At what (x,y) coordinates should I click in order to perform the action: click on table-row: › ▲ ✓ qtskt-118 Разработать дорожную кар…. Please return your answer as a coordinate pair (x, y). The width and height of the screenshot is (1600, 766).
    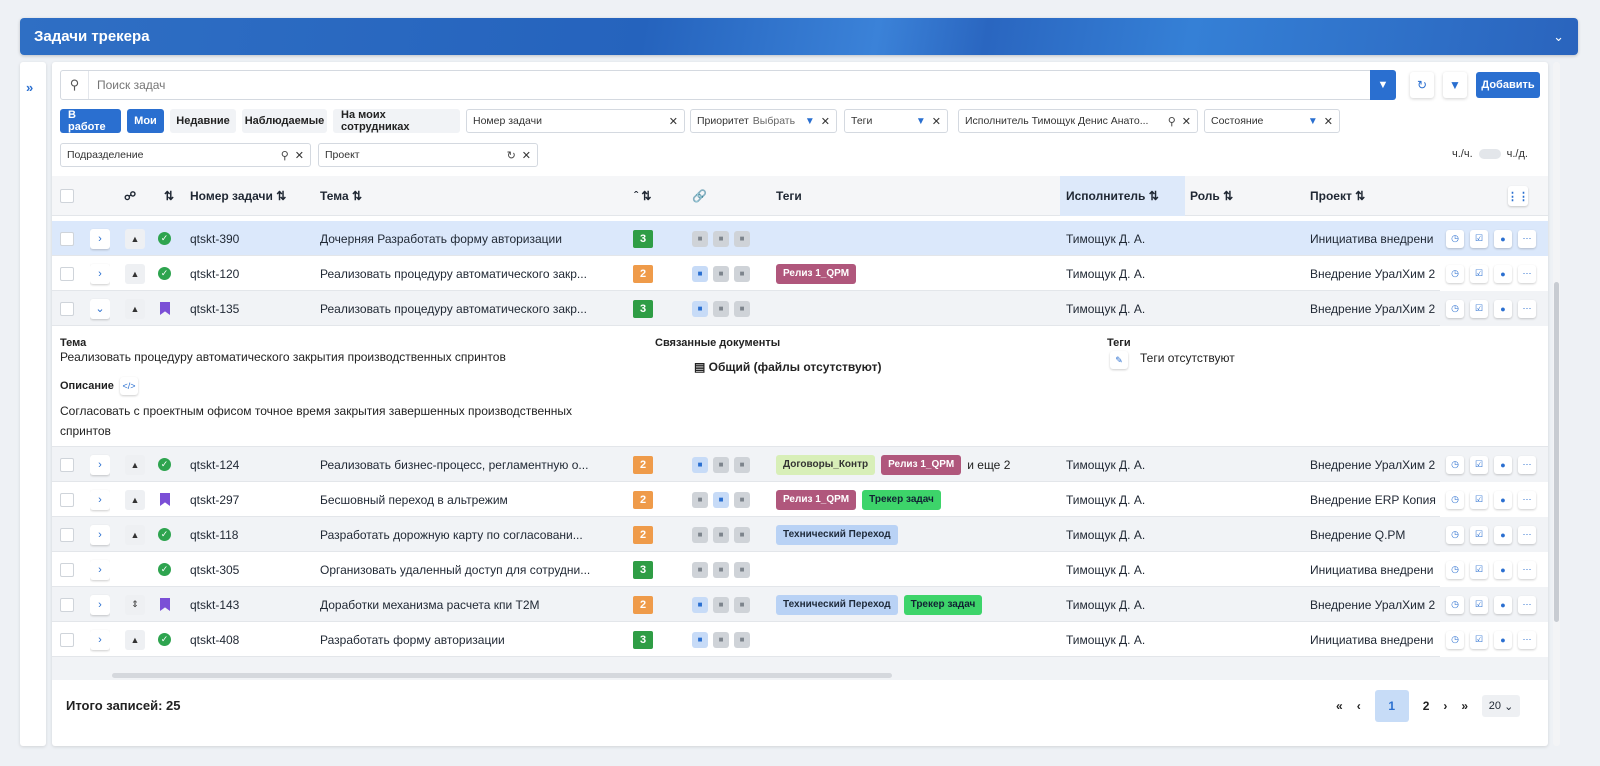
    Looking at the image, I should click on (800, 534).